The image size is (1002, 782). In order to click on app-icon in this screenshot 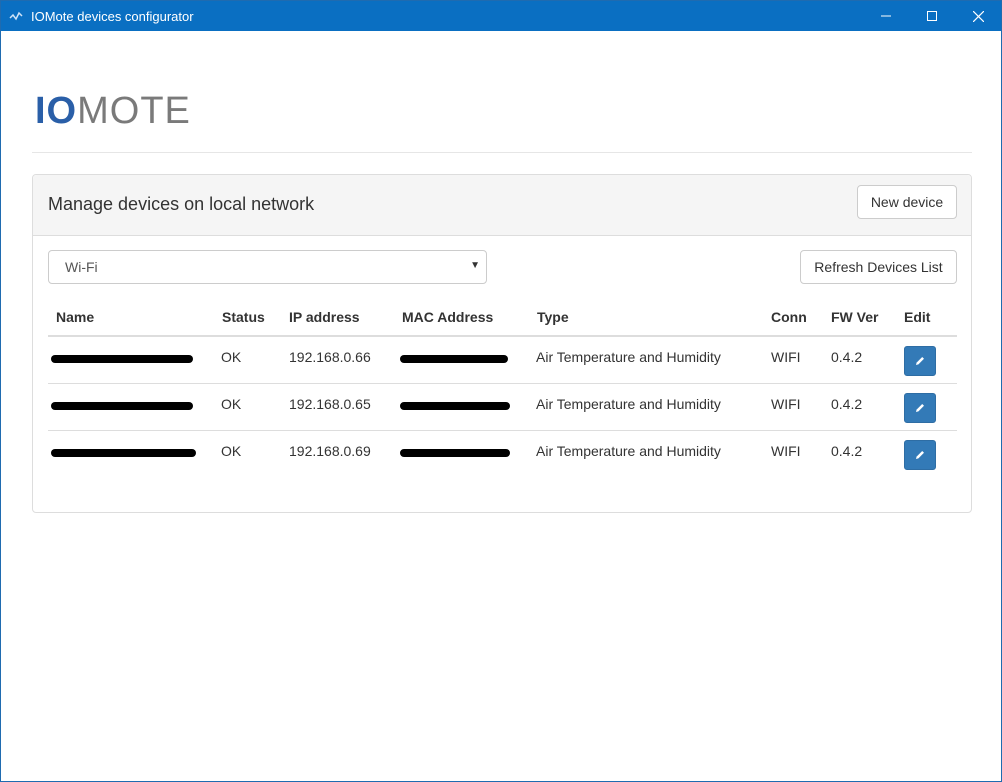, I will do `click(16, 16)`.